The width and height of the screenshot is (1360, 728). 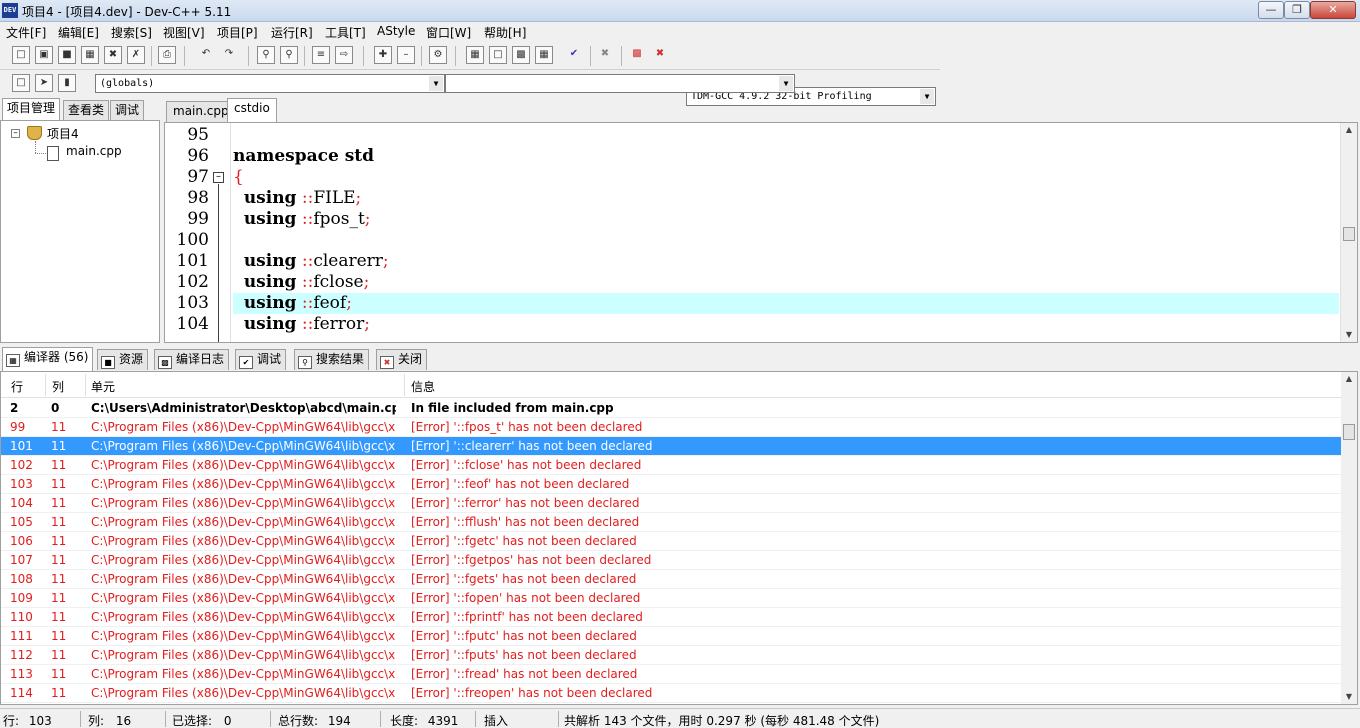 What do you see at coordinates (406, 55) in the screenshot?
I see `remove-from-project-icon: –` at bounding box center [406, 55].